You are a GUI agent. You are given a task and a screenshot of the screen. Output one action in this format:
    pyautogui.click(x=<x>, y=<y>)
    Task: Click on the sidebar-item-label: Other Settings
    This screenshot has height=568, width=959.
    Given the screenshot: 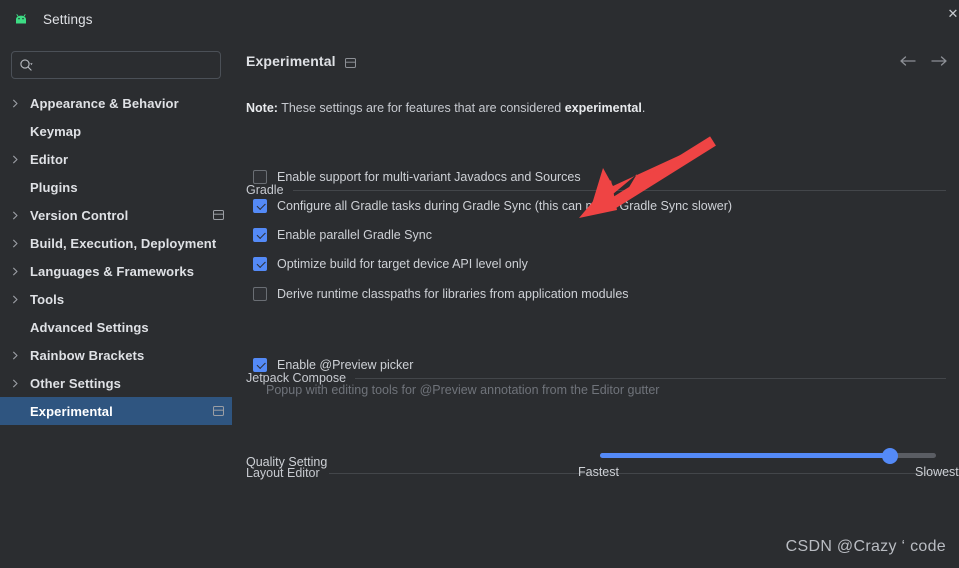 What is the action you would take?
    pyautogui.click(x=75, y=383)
    